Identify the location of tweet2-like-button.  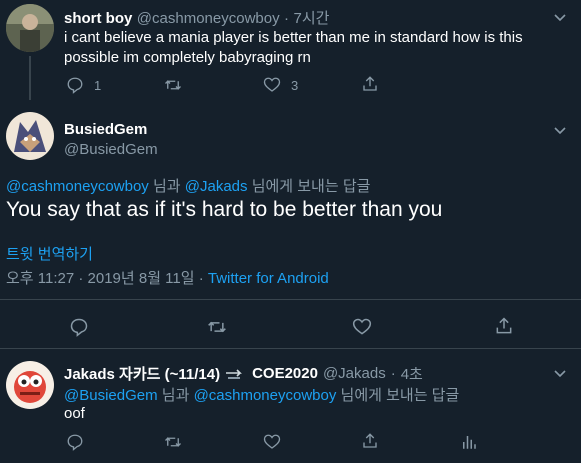
(362, 327).